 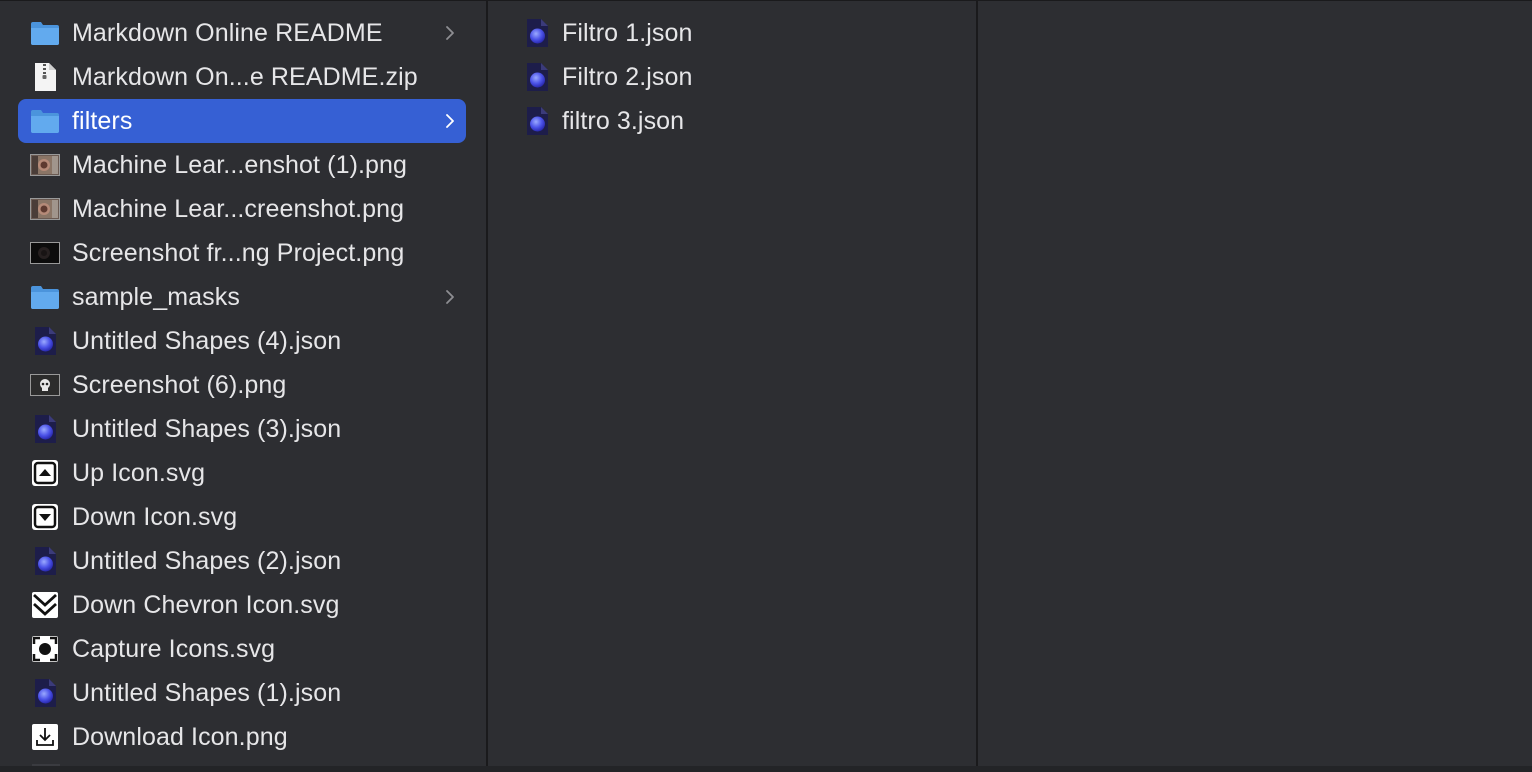 I want to click on item-name: sample_masks, so click(x=156, y=297).